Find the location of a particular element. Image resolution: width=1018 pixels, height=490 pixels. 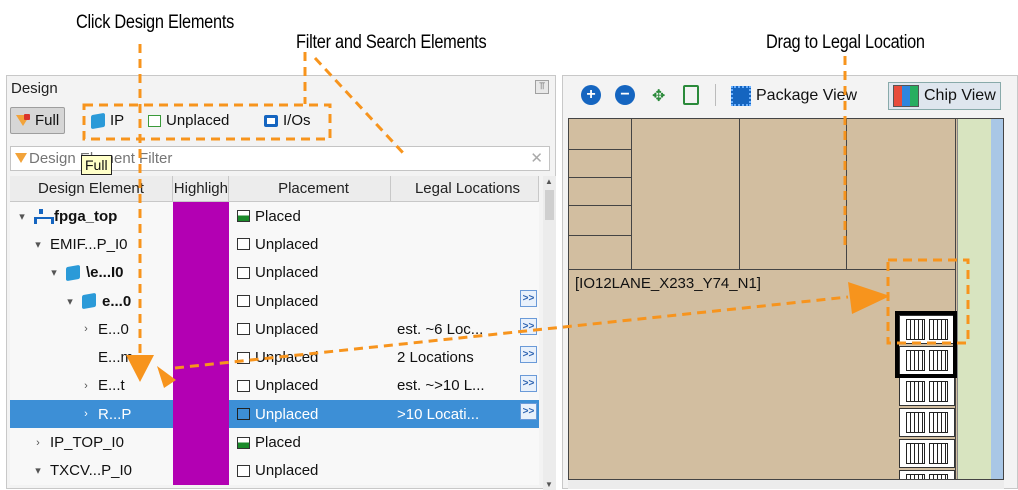

legal-locations-value: 2 Locations is located at coordinates (435, 358).